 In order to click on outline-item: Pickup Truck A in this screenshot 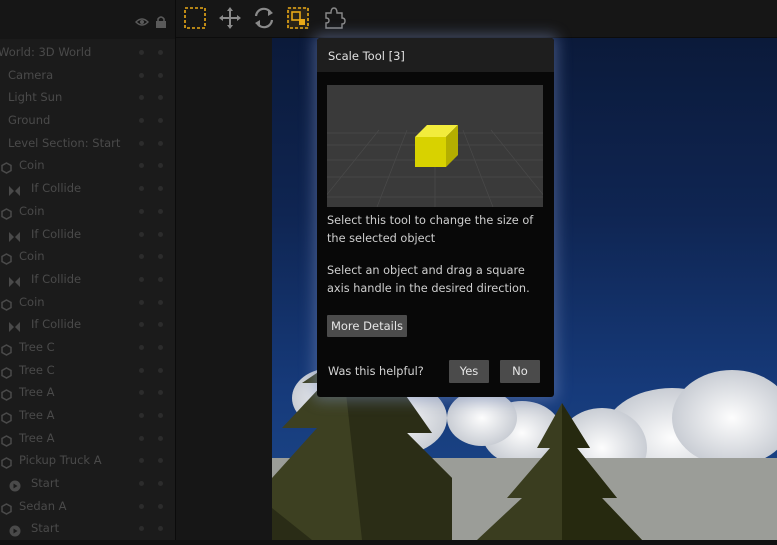, I will do `click(87, 460)`.